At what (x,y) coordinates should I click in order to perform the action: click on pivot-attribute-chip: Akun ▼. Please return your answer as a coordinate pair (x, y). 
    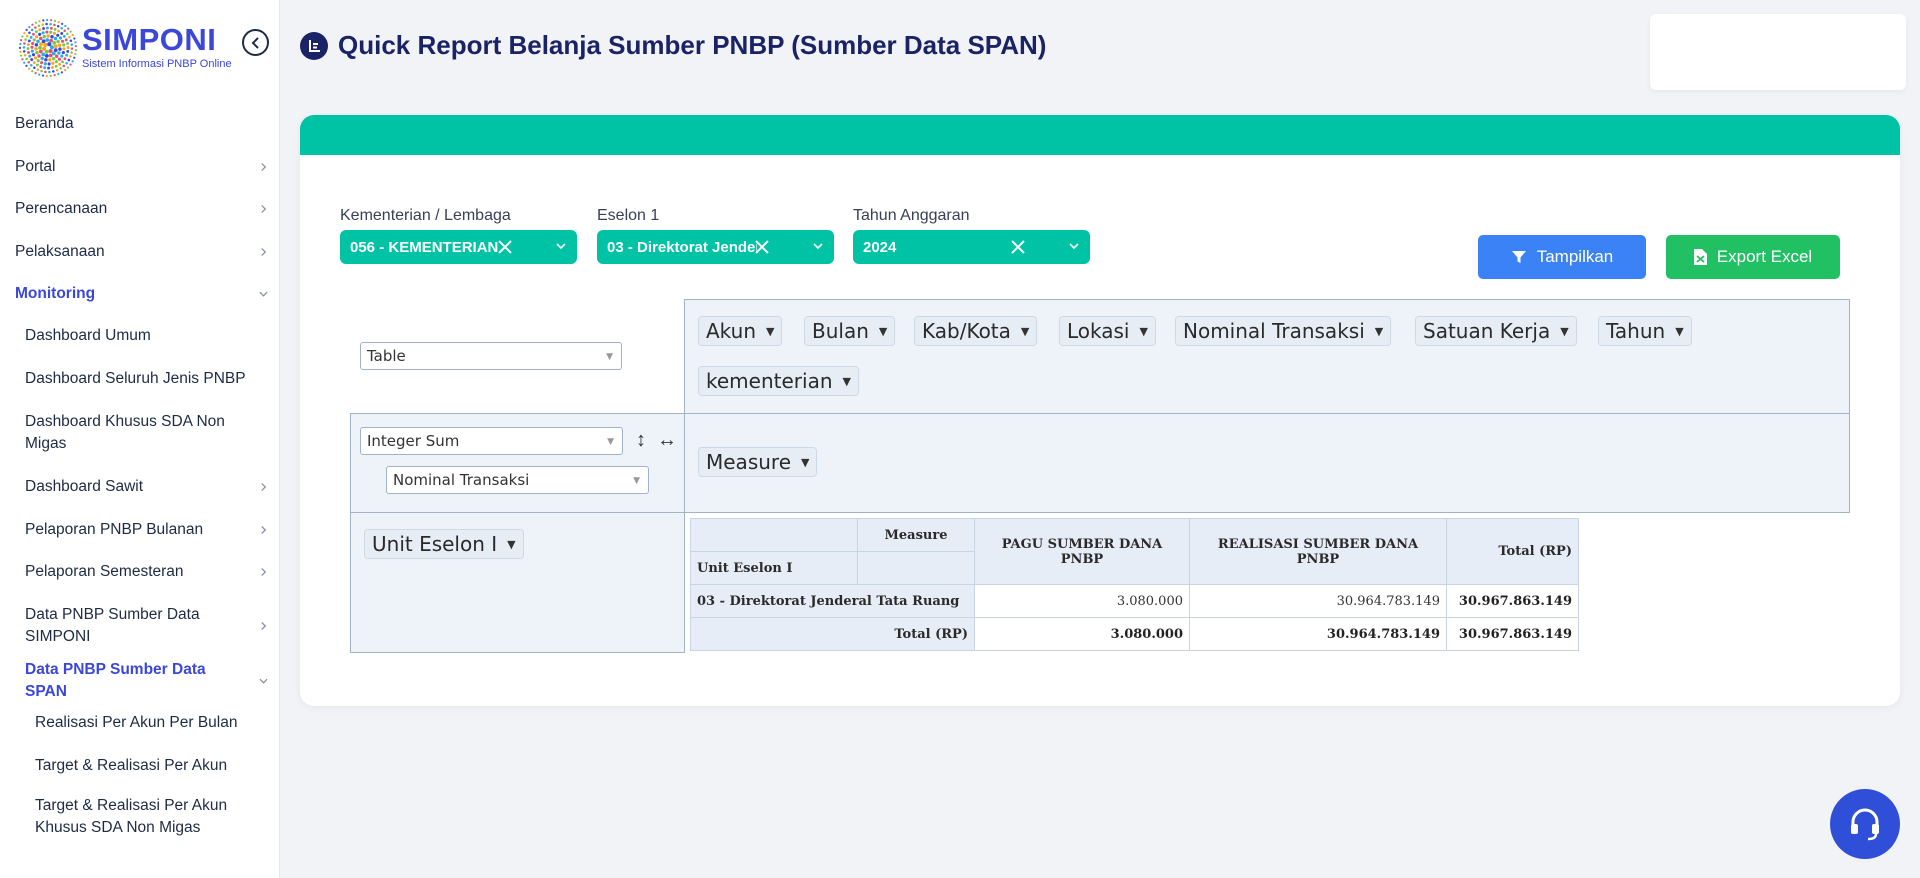
    Looking at the image, I should click on (740, 331).